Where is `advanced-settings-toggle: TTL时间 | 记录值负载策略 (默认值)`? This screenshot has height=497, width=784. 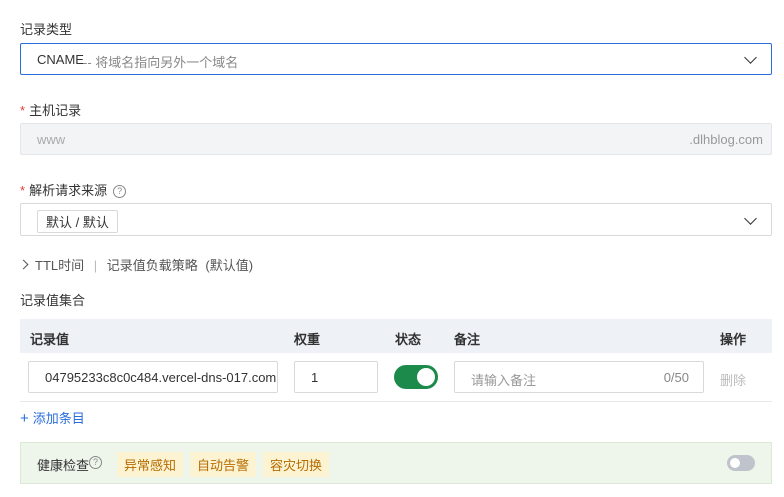 advanced-settings-toggle: TTL时间 | 记录值负载策略 (默认值) is located at coordinates (136, 264).